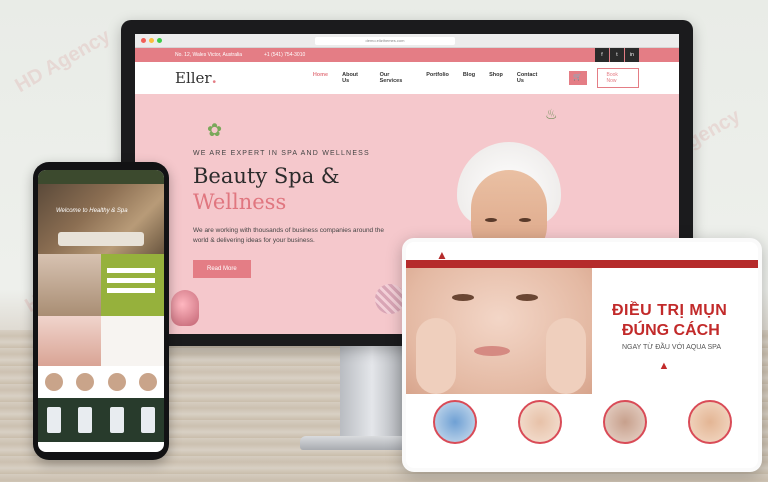 The height and width of the screenshot is (482, 768). Describe the element at coordinates (196, 78) in the screenshot. I see `site-logo: Eller.` at that location.